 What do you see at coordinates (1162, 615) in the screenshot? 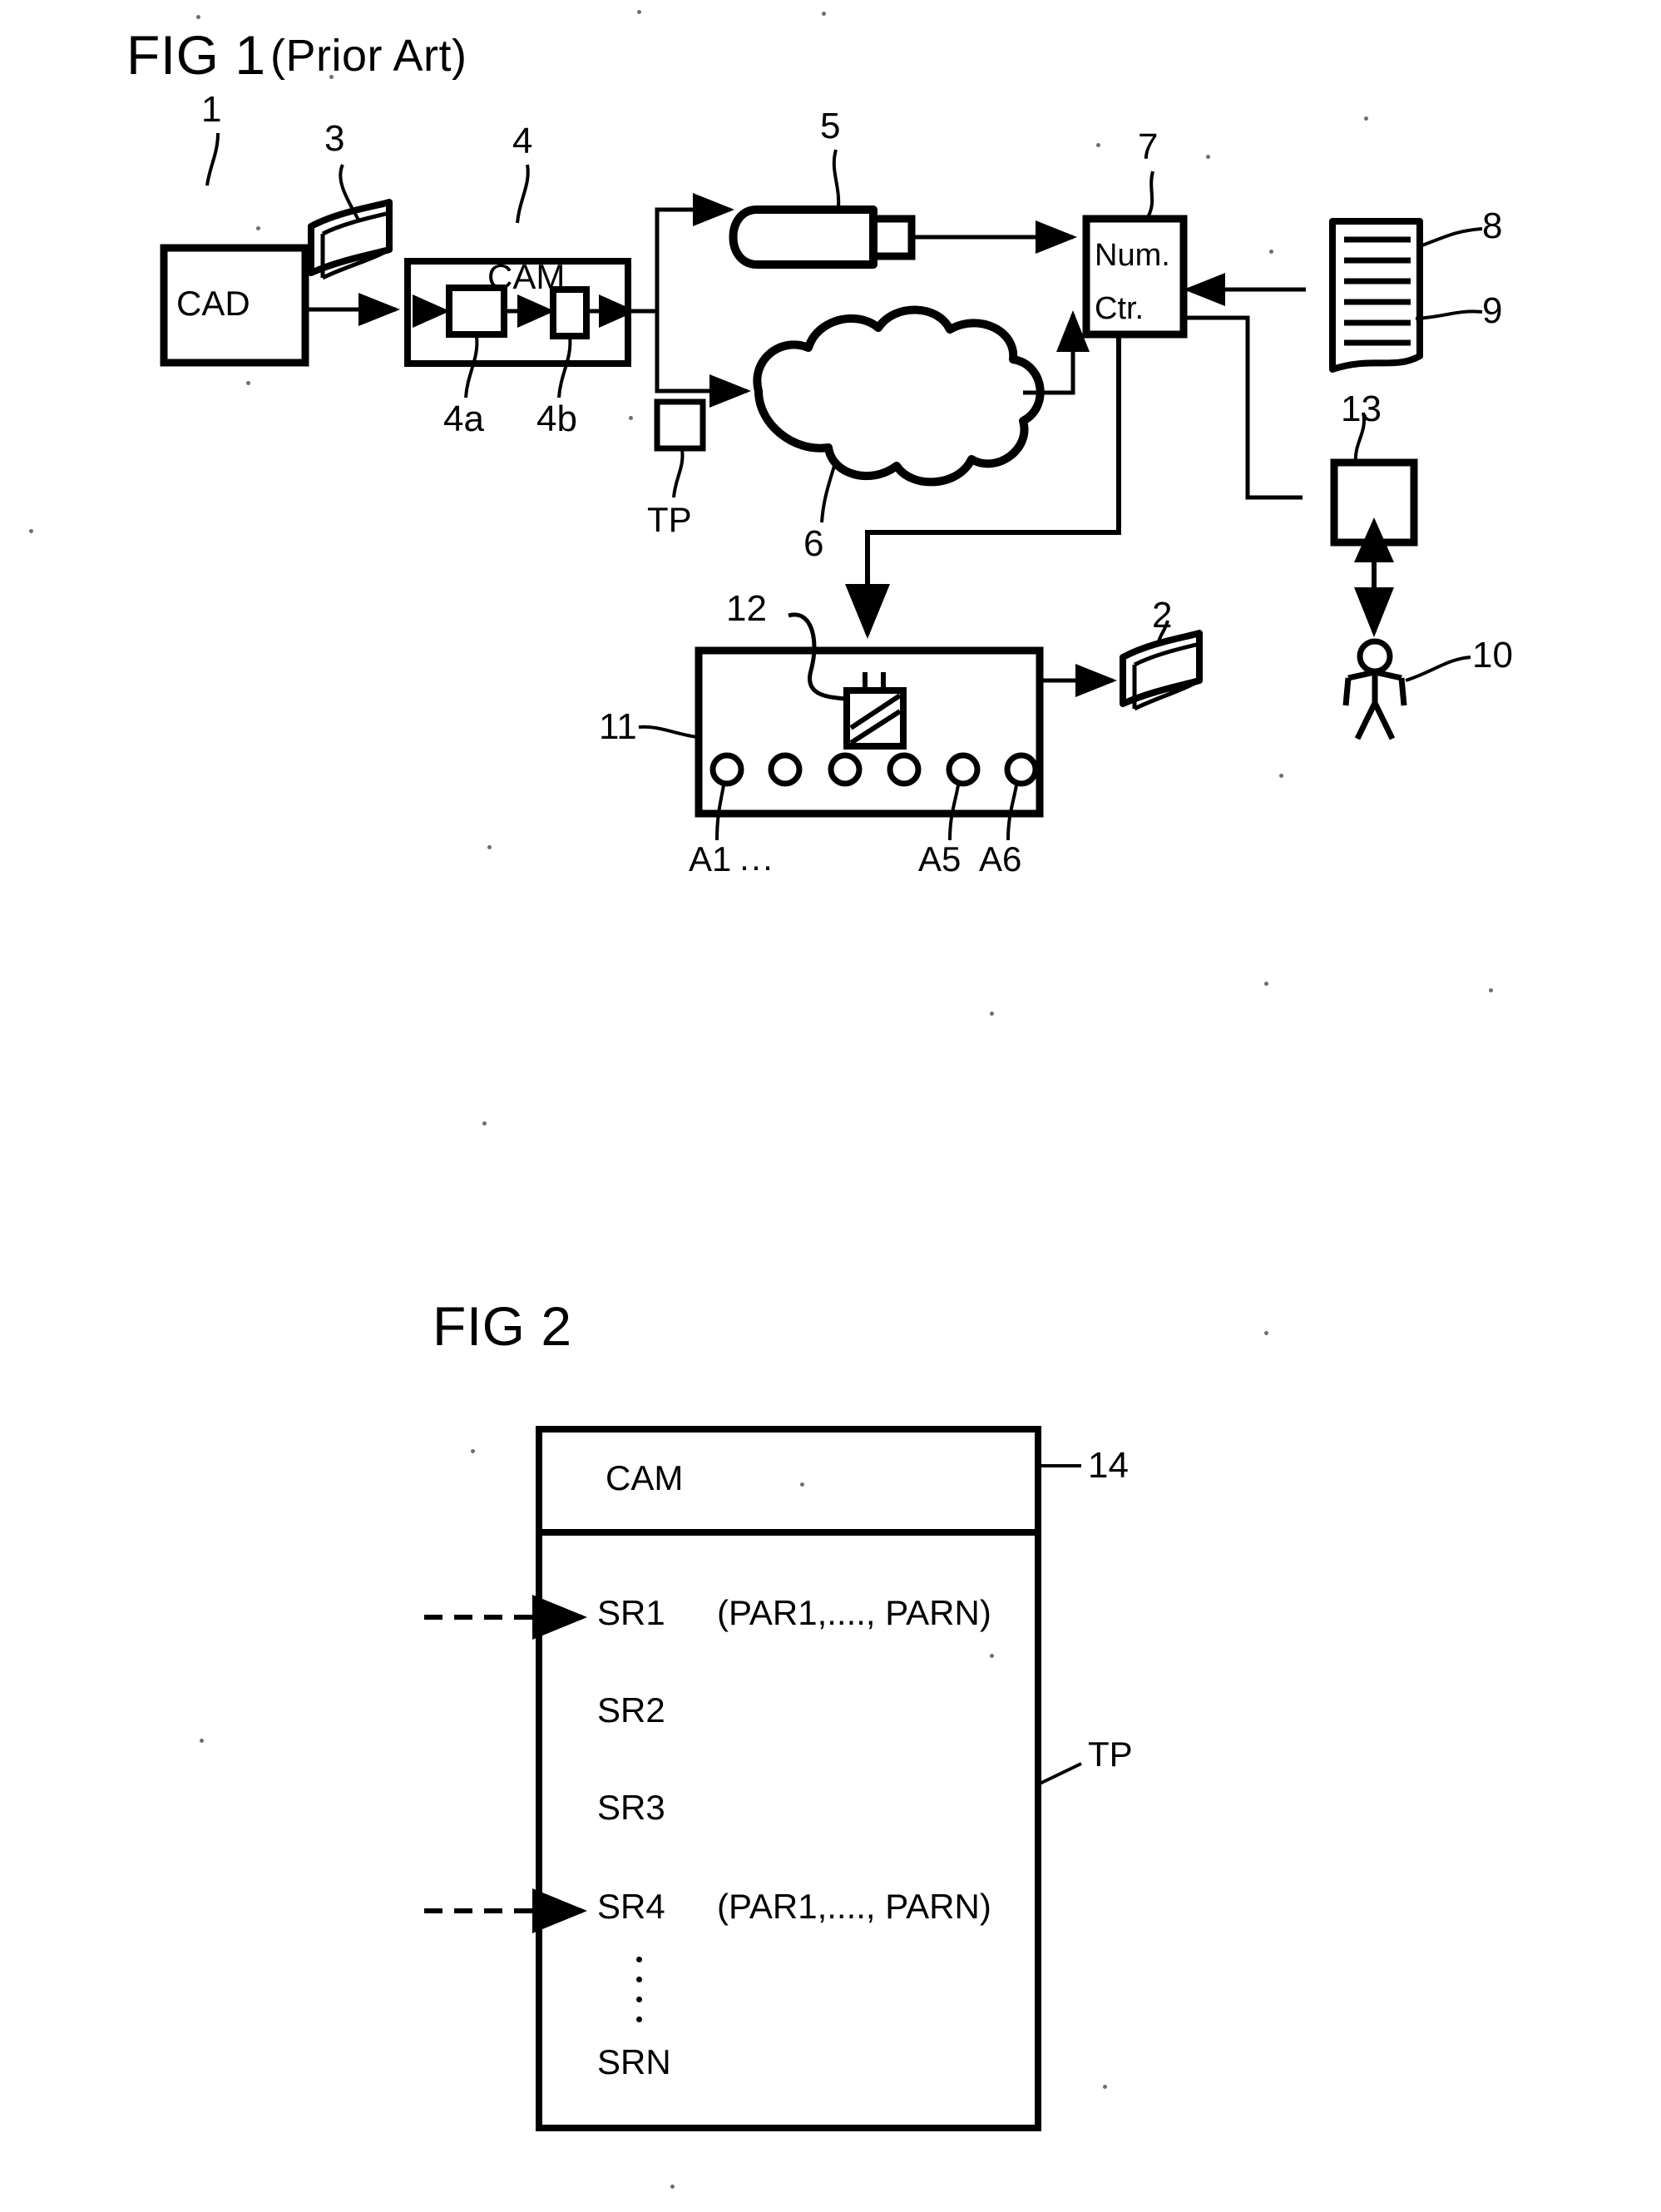
I see `ref-numeral-2: 2` at bounding box center [1162, 615].